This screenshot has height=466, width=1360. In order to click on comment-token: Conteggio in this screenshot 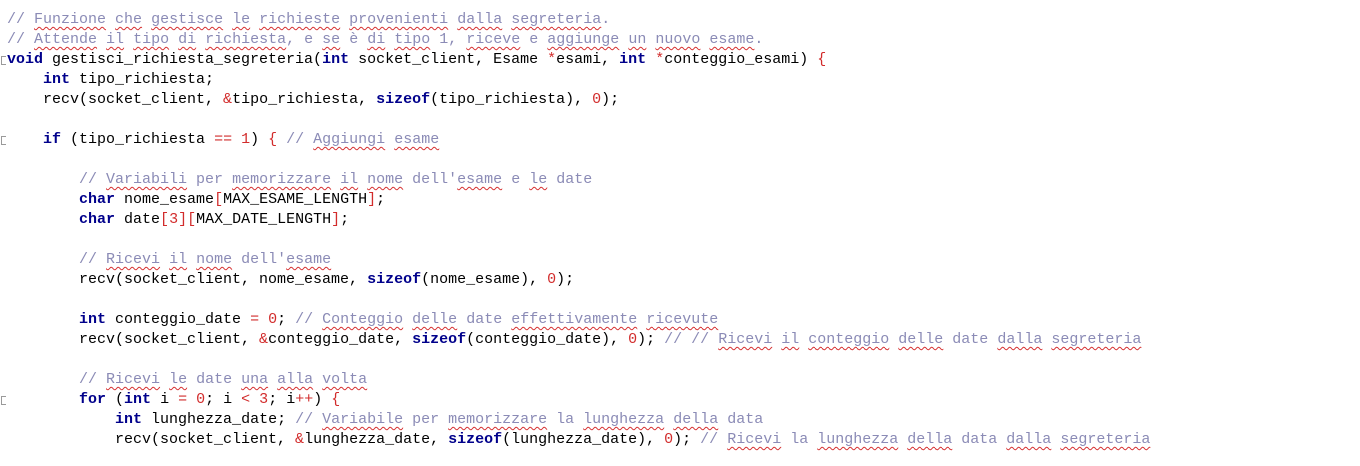, I will do `click(363, 319)`.